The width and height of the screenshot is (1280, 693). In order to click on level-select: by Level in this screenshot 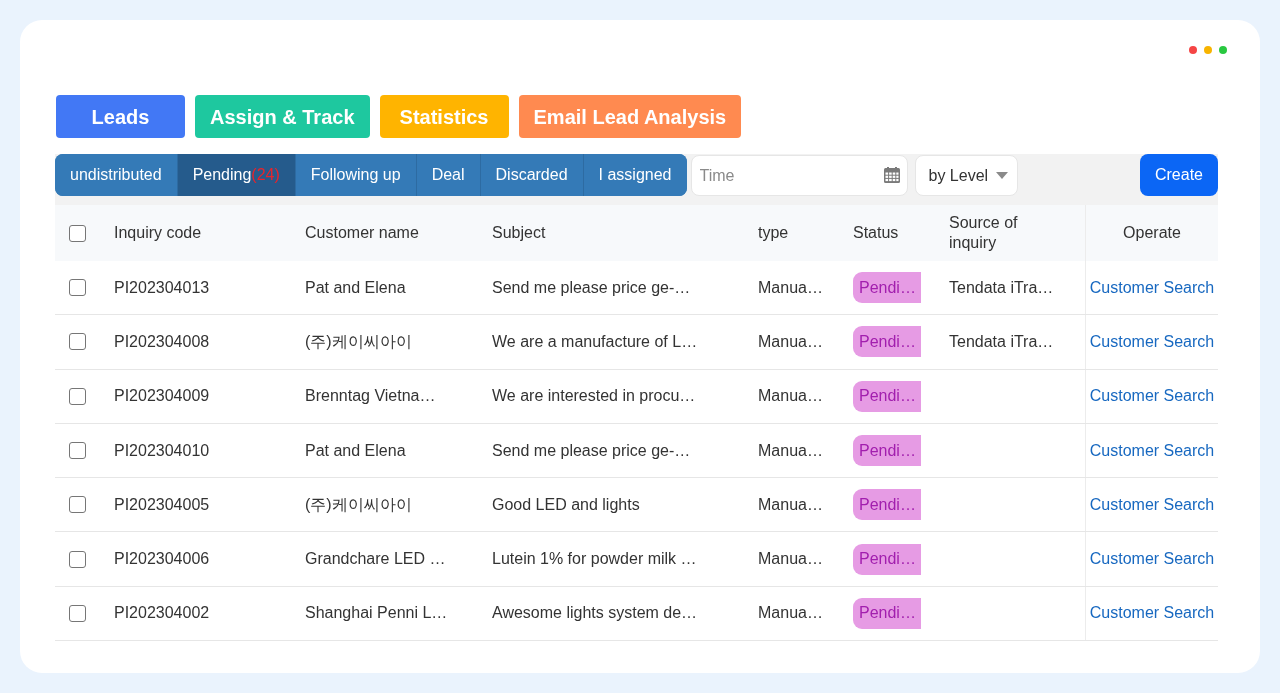, I will do `click(966, 175)`.